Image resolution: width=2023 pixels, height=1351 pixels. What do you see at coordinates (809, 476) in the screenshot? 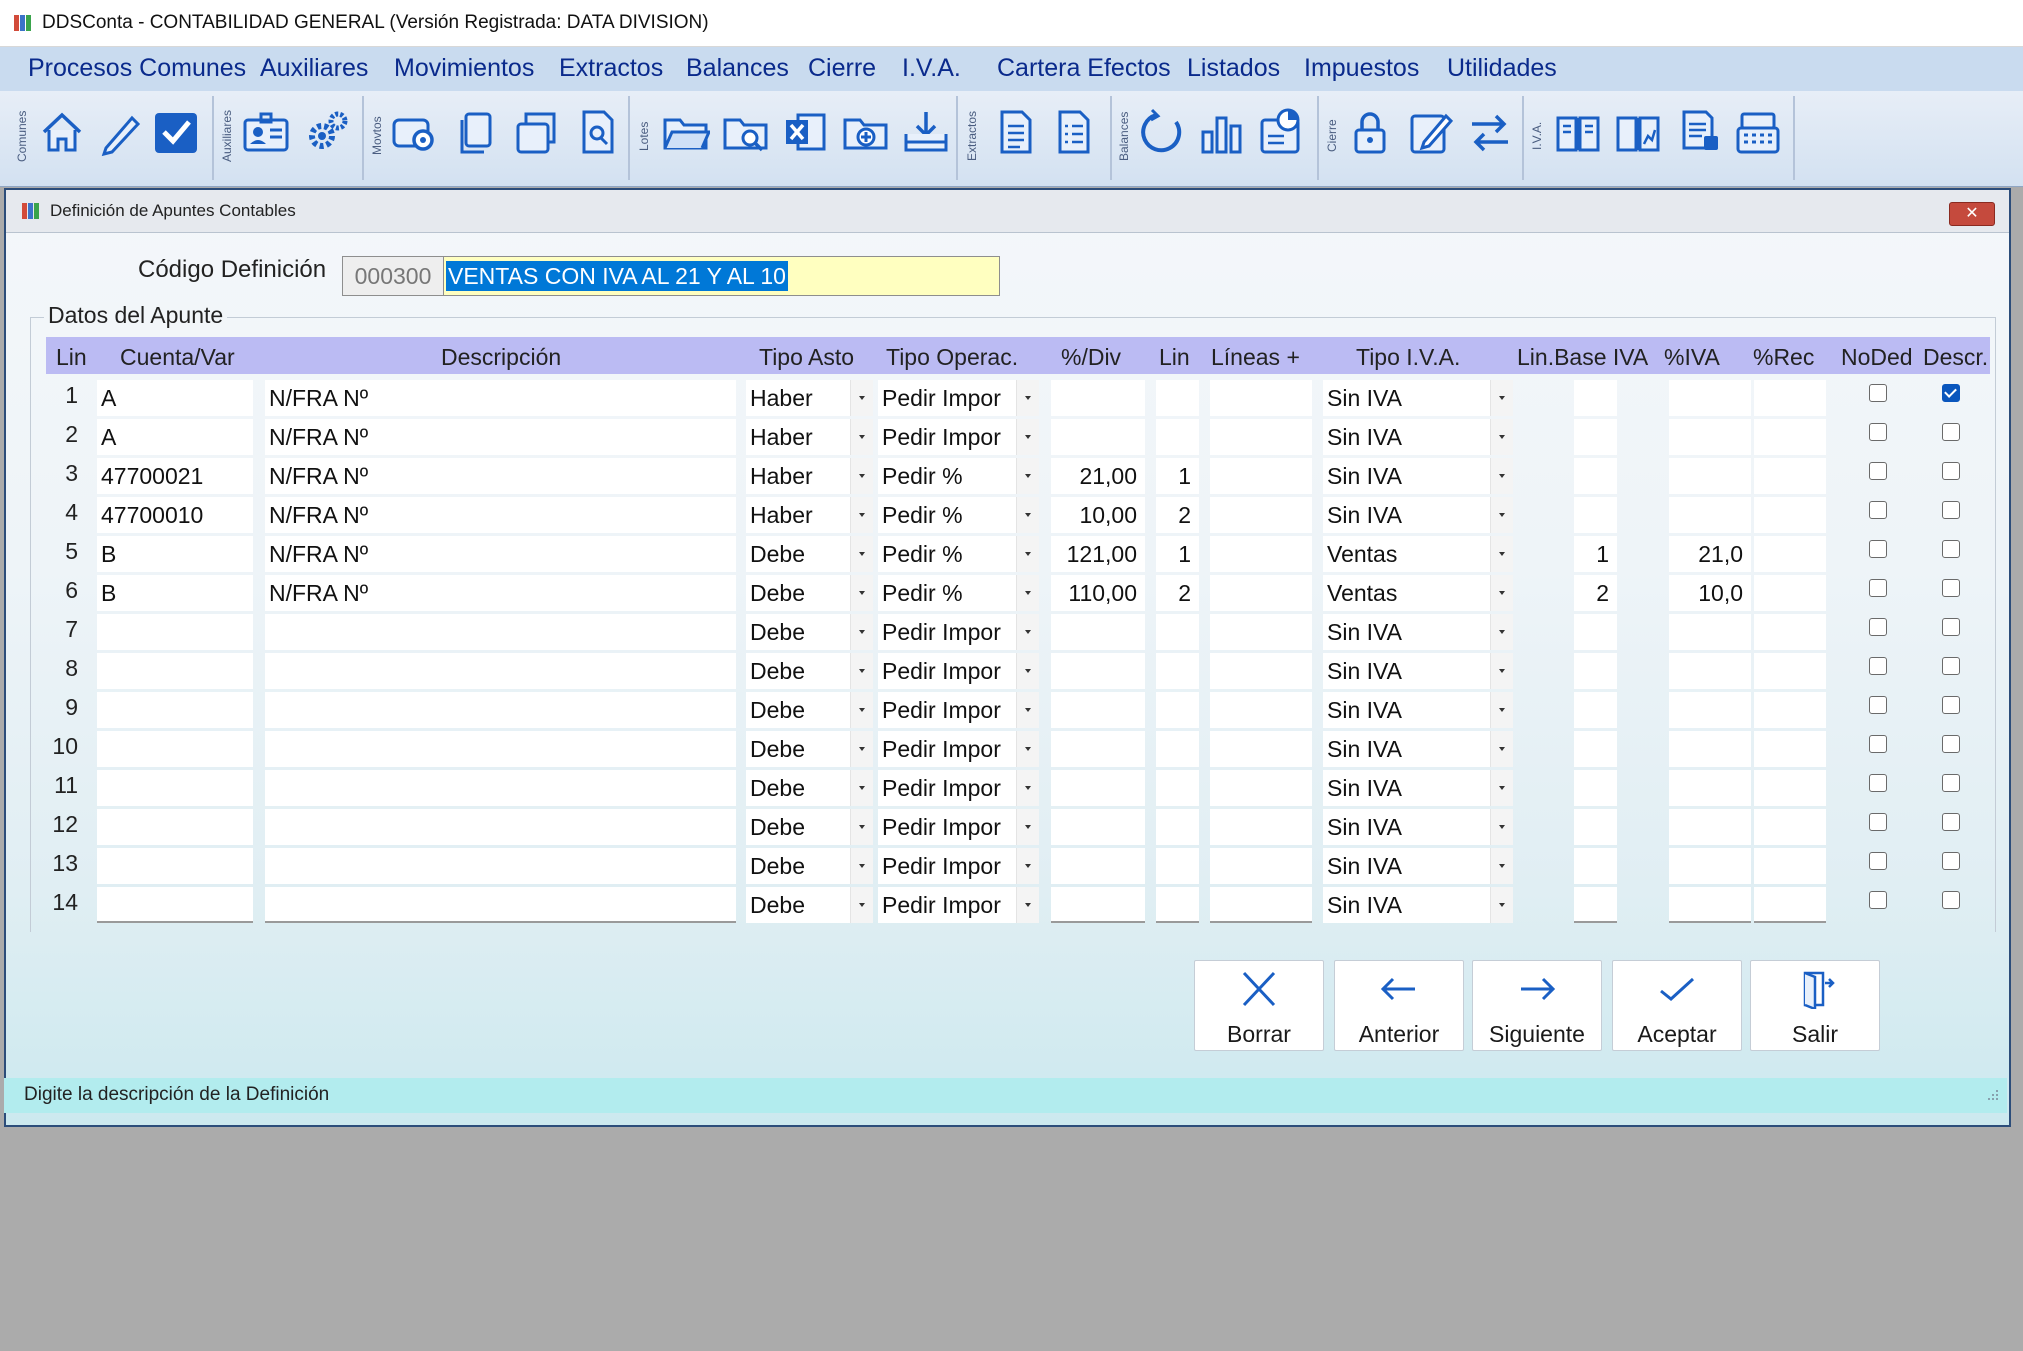
I see `tipo-asto-select: Haber` at bounding box center [809, 476].